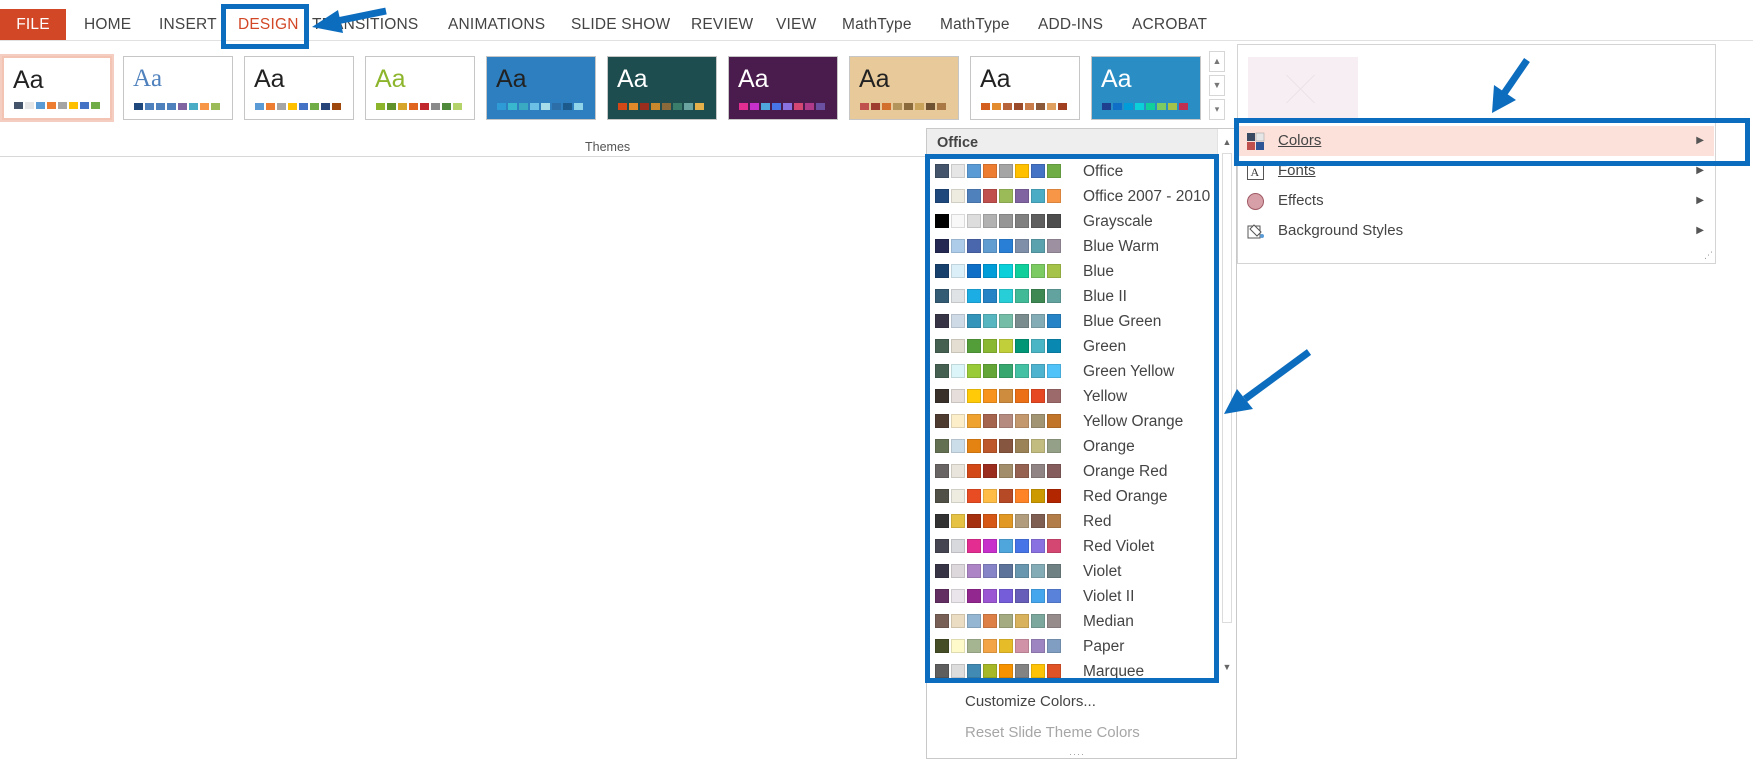 The width and height of the screenshot is (1753, 759). What do you see at coordinates (188, 25) in the screenshot?
I see `tab-insert: INSERT` at bounding box center [188, 25].